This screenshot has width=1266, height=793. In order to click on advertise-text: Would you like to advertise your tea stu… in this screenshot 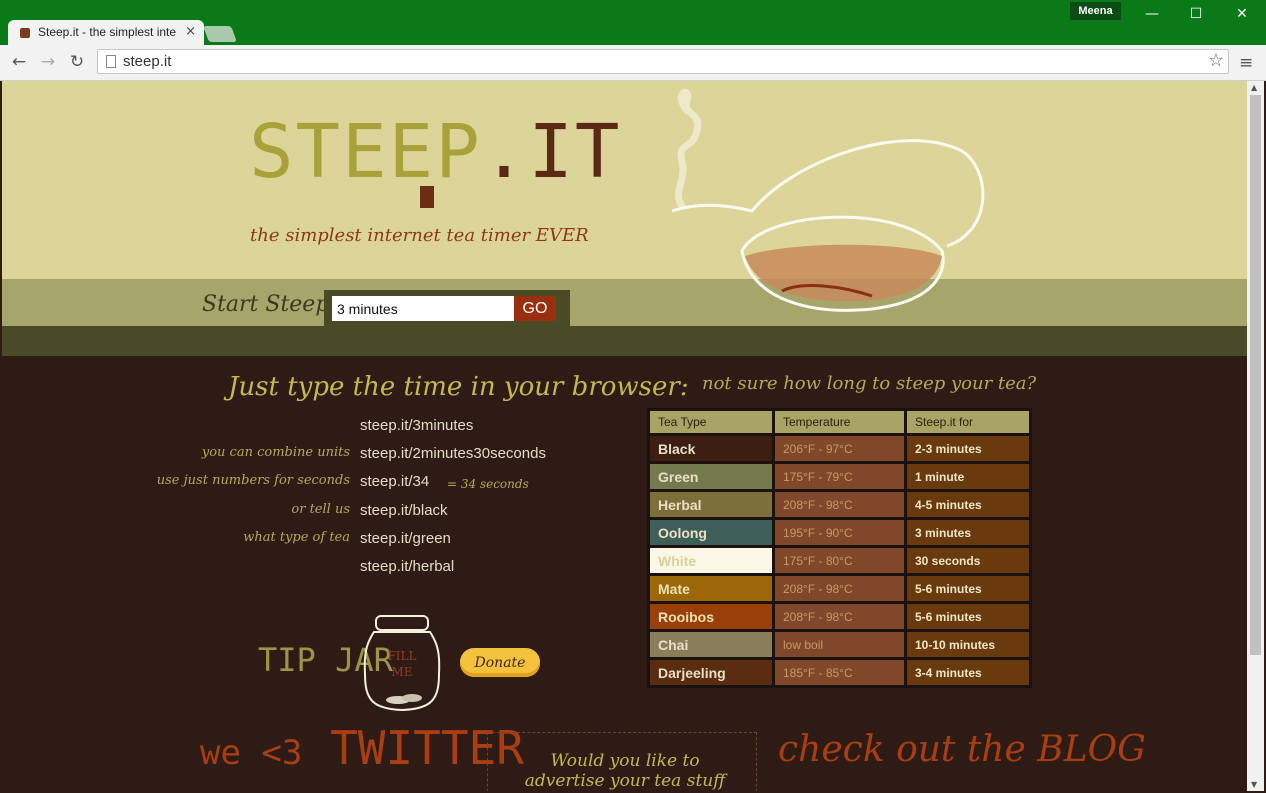, I will do `click(625, 771)`.